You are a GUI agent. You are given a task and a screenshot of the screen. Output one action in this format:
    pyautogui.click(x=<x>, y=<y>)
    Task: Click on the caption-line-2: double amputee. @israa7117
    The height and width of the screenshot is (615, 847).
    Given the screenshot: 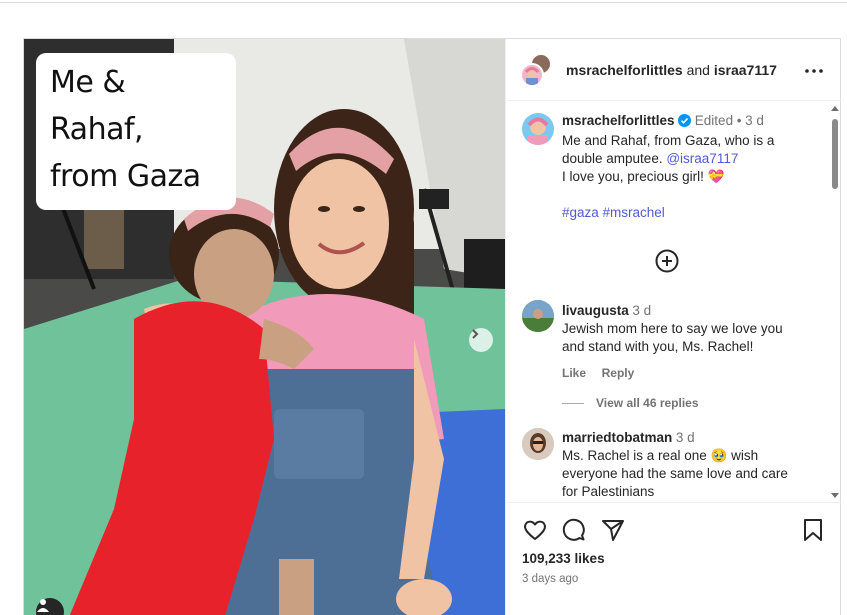 What is the action you would take?
    pyautogui.click(x=697, y=159)
    